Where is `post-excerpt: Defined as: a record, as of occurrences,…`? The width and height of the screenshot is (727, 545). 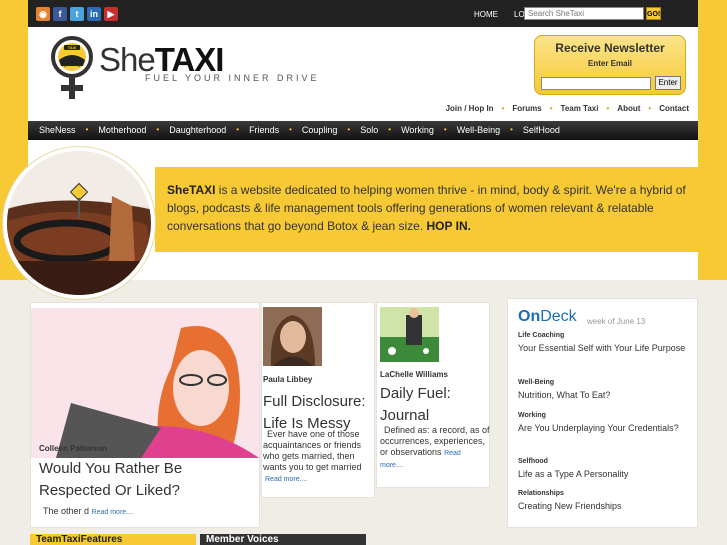
post-excerpt: Defined as: a record, as of occurrences,… is located at coordinates (435, 448).